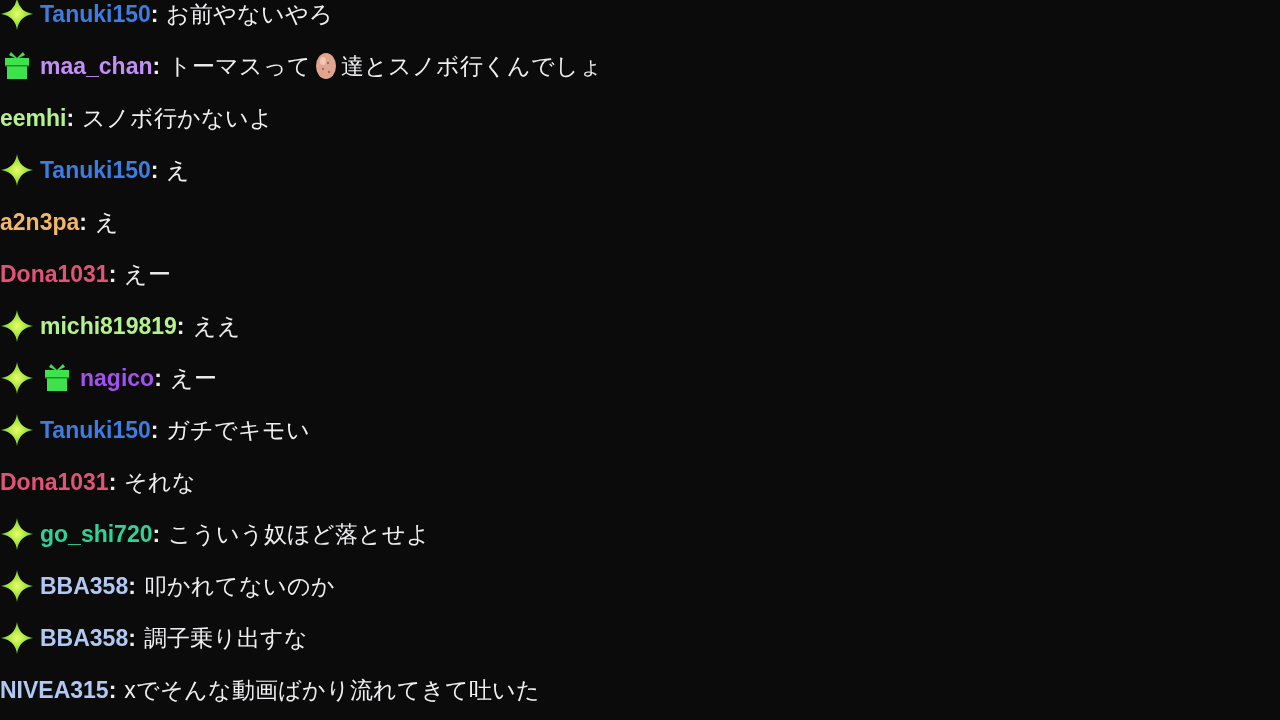 The width and height of the screenshot is (1280, 720). Describe the element at coordinates (178, 118) in the screenshot. I see `message-text: スノボ行かないよ` at that location.